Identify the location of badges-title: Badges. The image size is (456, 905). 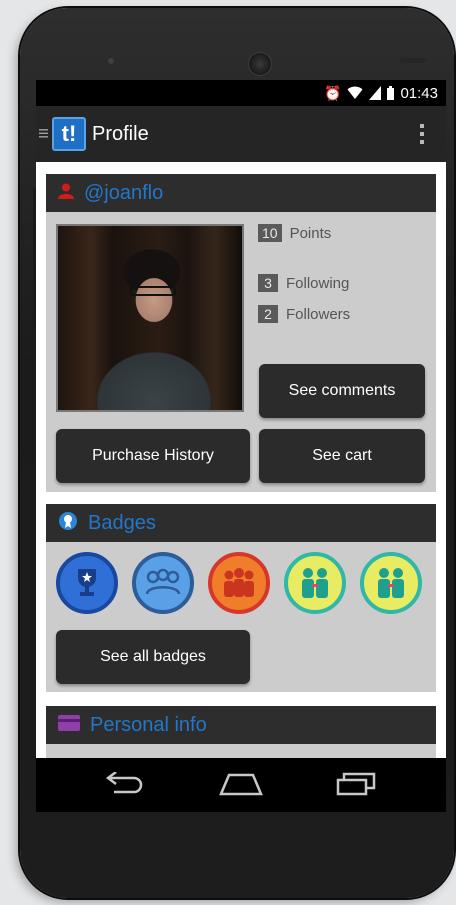
(122, 522).